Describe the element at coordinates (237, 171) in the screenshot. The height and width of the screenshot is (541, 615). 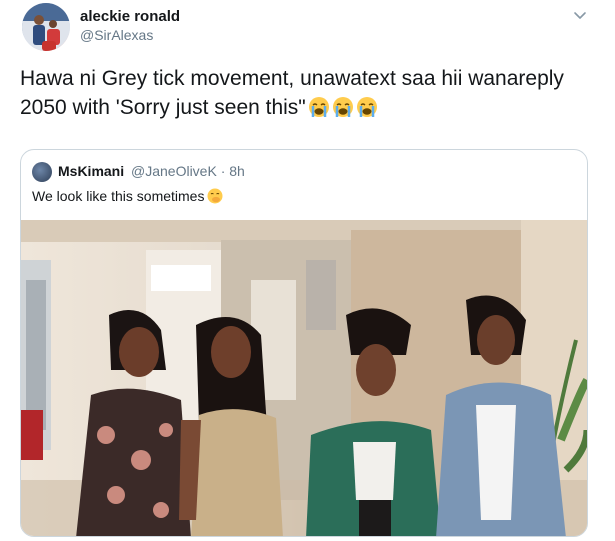
I see `quoted-timestamp: 8h` at that location.